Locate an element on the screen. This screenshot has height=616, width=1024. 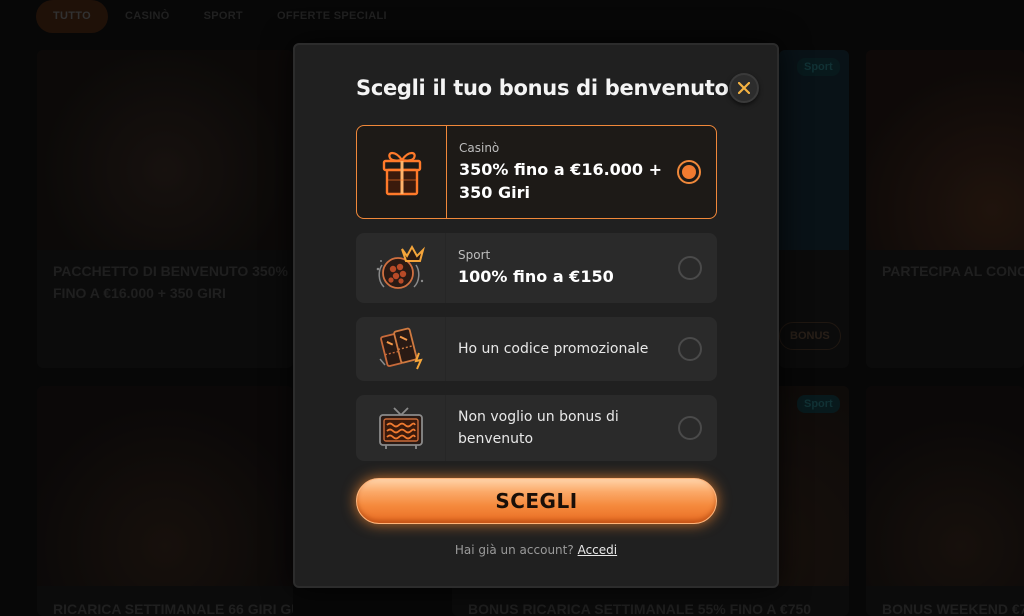
login-prompt-line: Hai già un account? Accedi is located at coordinates (536, 550).